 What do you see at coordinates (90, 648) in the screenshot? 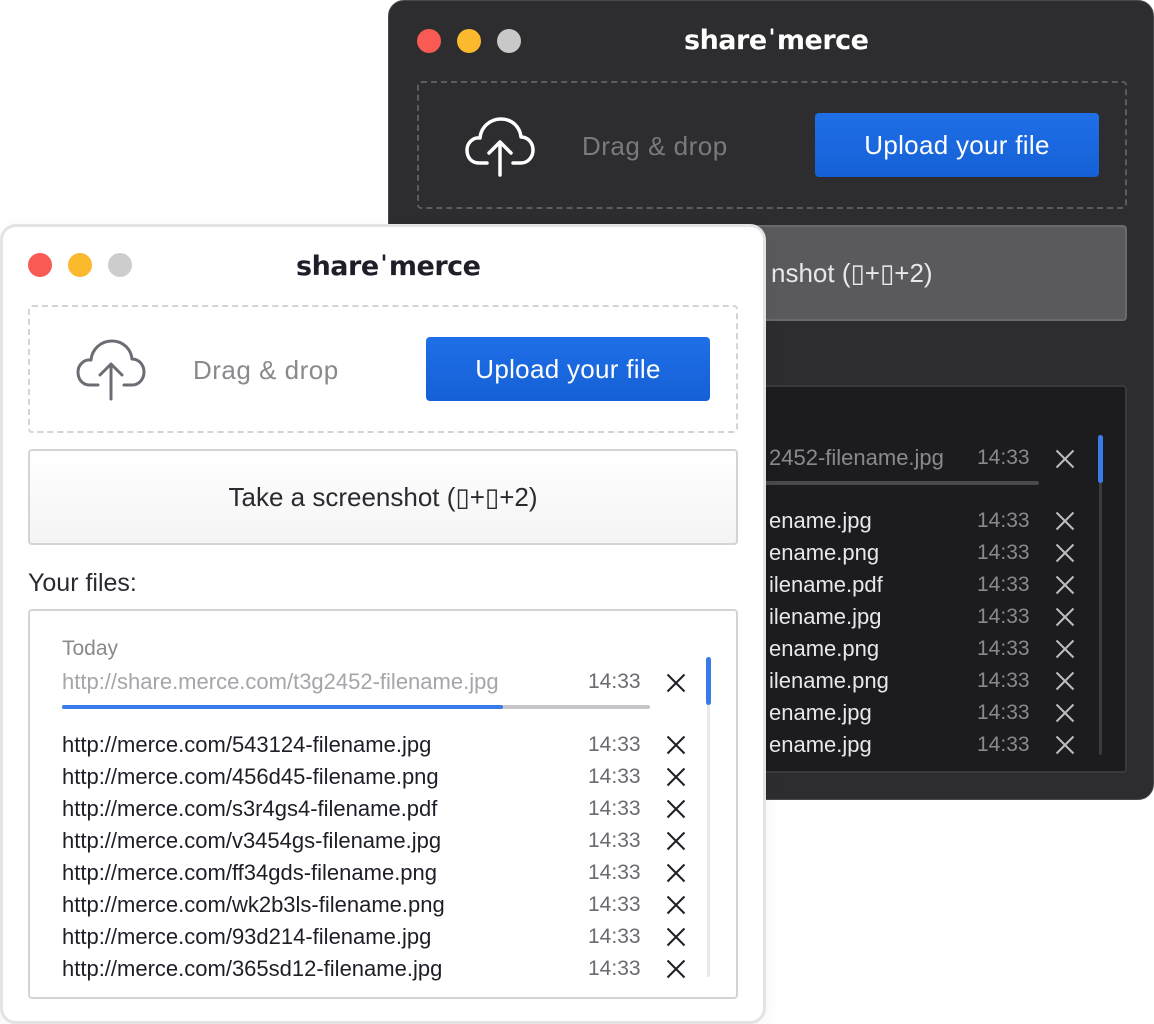
I see `group-label-today: Today` at bounding box center [90, 648].